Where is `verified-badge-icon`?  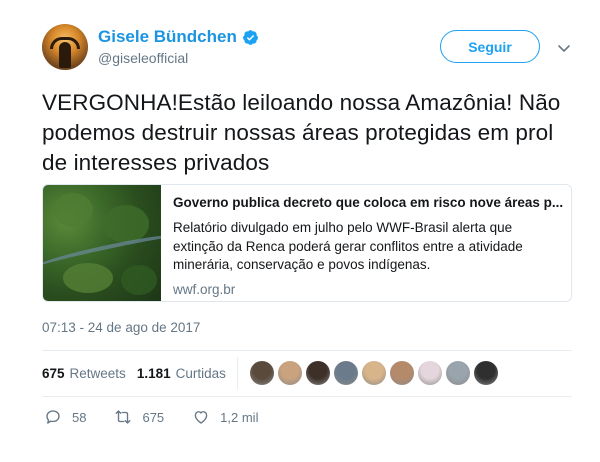
verified-badge-icon is located at coordinates (250, 37).